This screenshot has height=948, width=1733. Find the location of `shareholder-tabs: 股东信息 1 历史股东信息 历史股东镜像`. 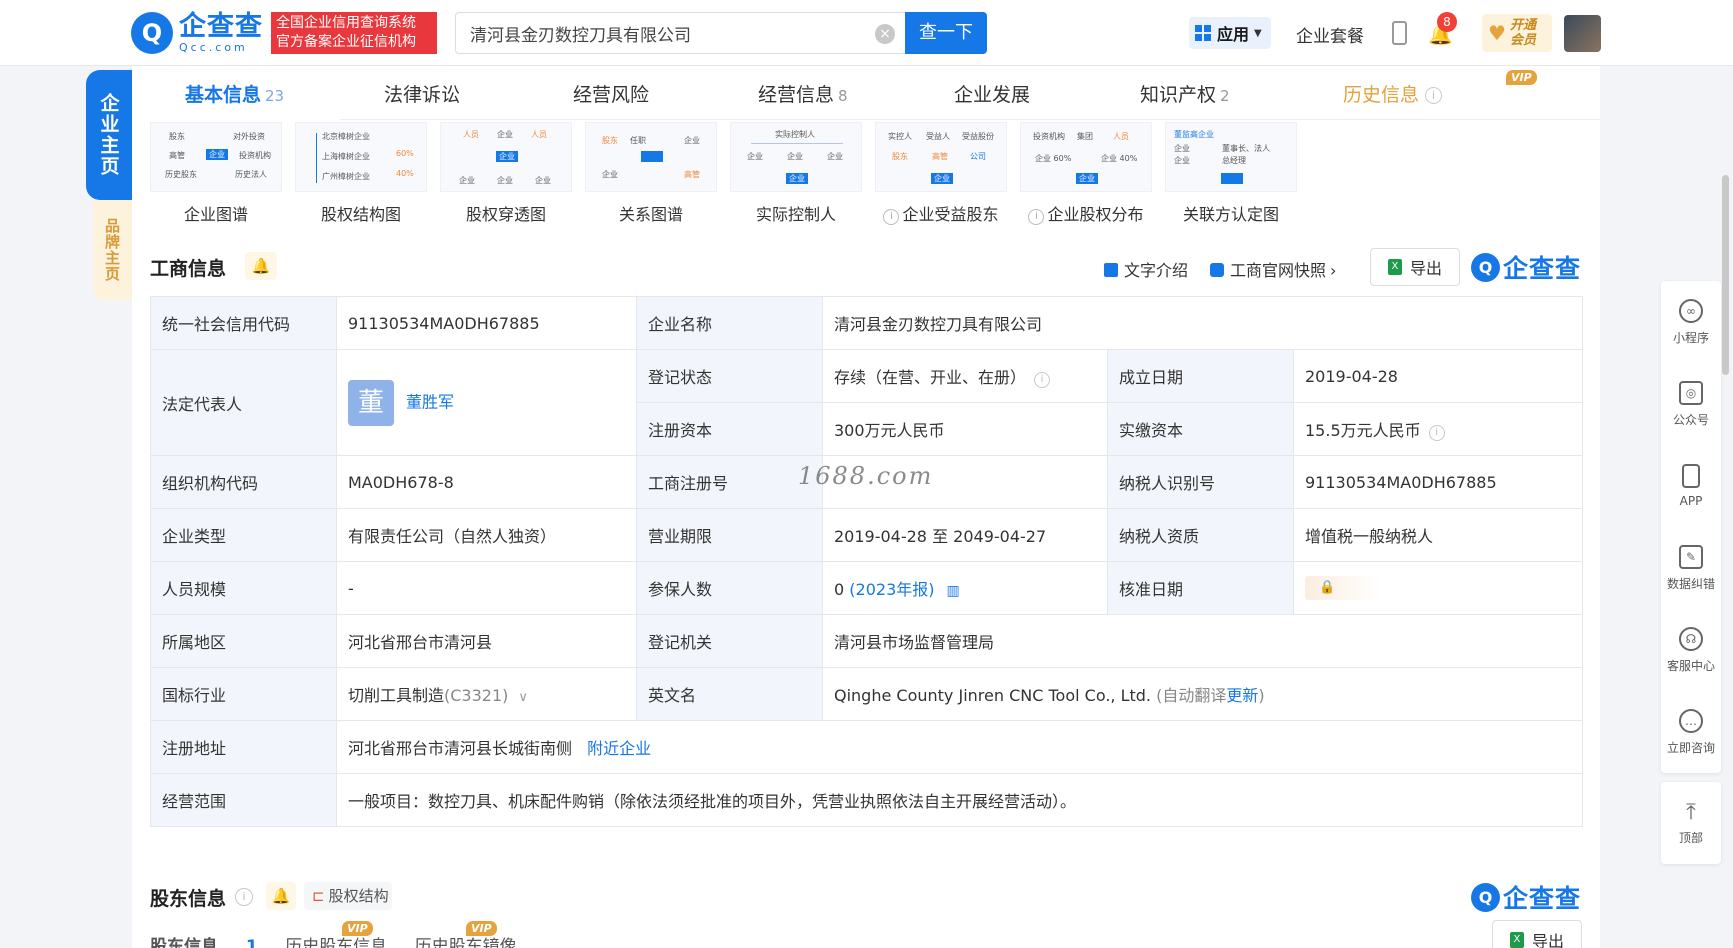

shareholder-tabs: 股东信息 1 历史股东信息 历史股东镜像 is located at coordinates (344, 940).